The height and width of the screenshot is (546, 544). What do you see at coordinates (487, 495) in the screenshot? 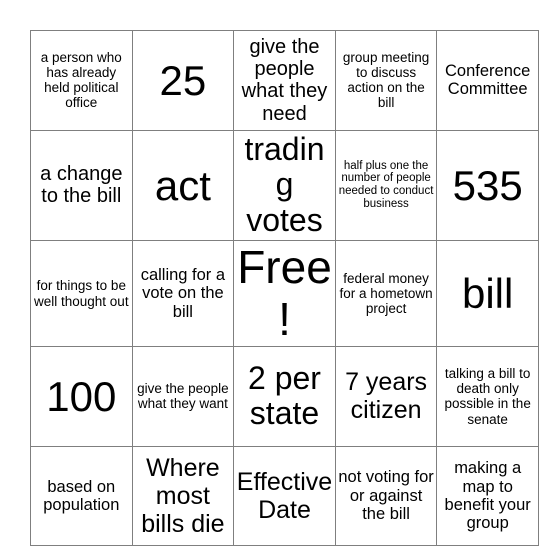
I see `bingo-cell: making a map to benefit your group` at bounding box center [487, 495].